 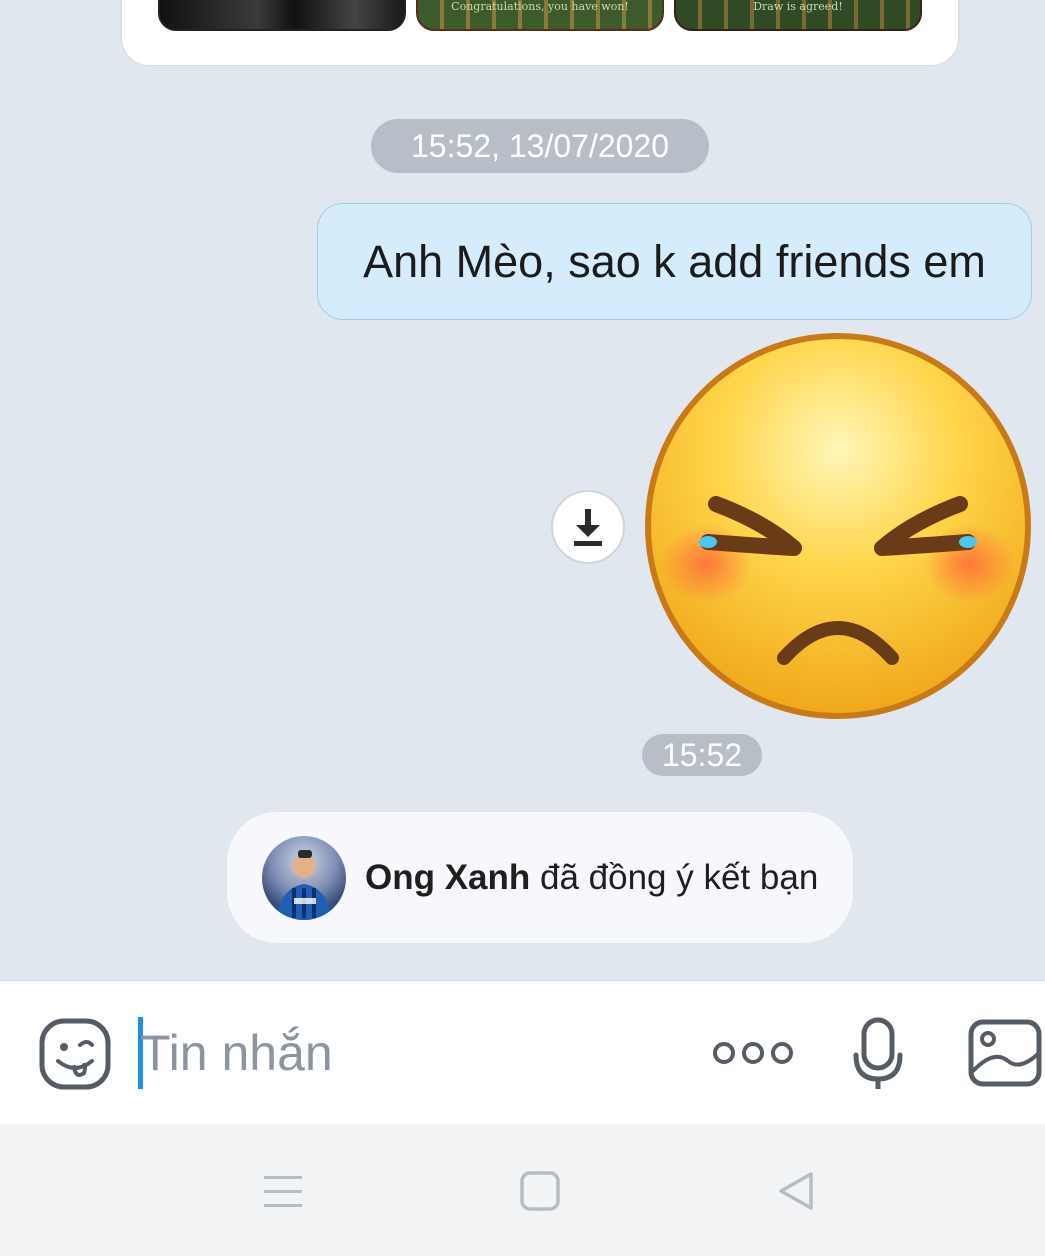 I want to click on game-thumbnail: Congratulations, you have won!, so click(x=540, y=15).